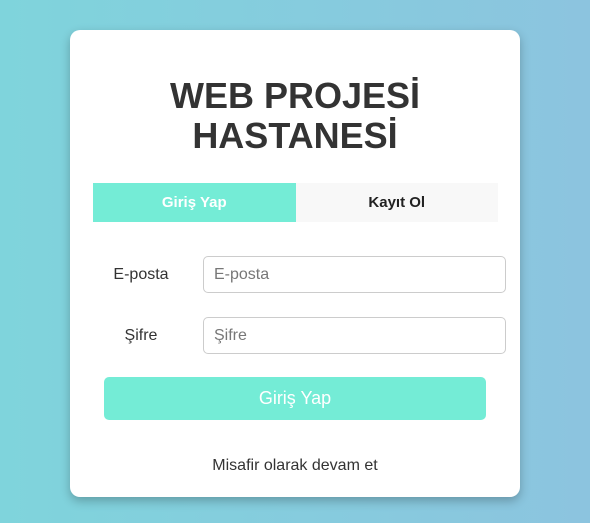 Image resolution: width=590 pixels, height=523 pixels. I want to click on password-field, so click(354, 335).